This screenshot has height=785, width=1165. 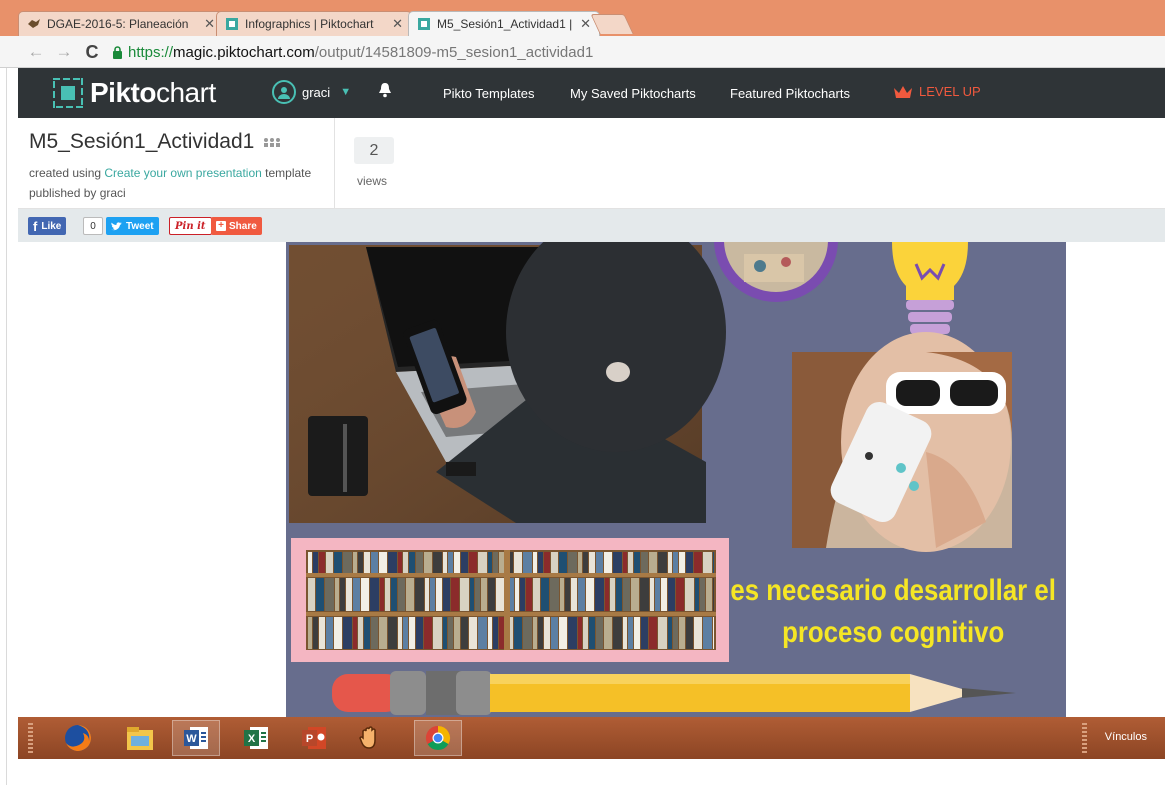 What do you see at coordinates (36, 52) in the screenshot?
I see `back-icon: ←` at bounding box center [36, 52].